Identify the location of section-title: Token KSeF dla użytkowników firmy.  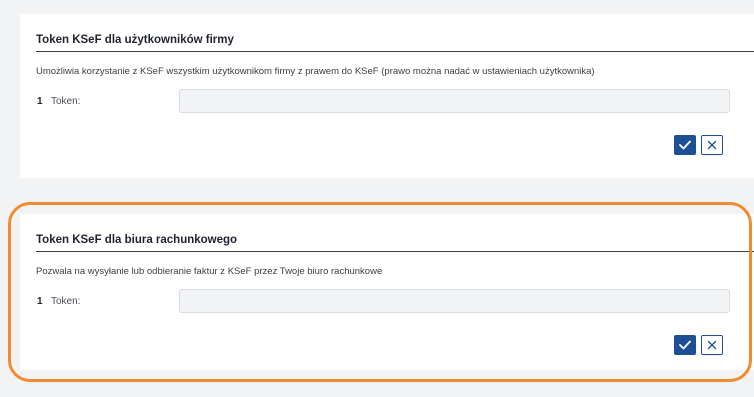
(395, 43).